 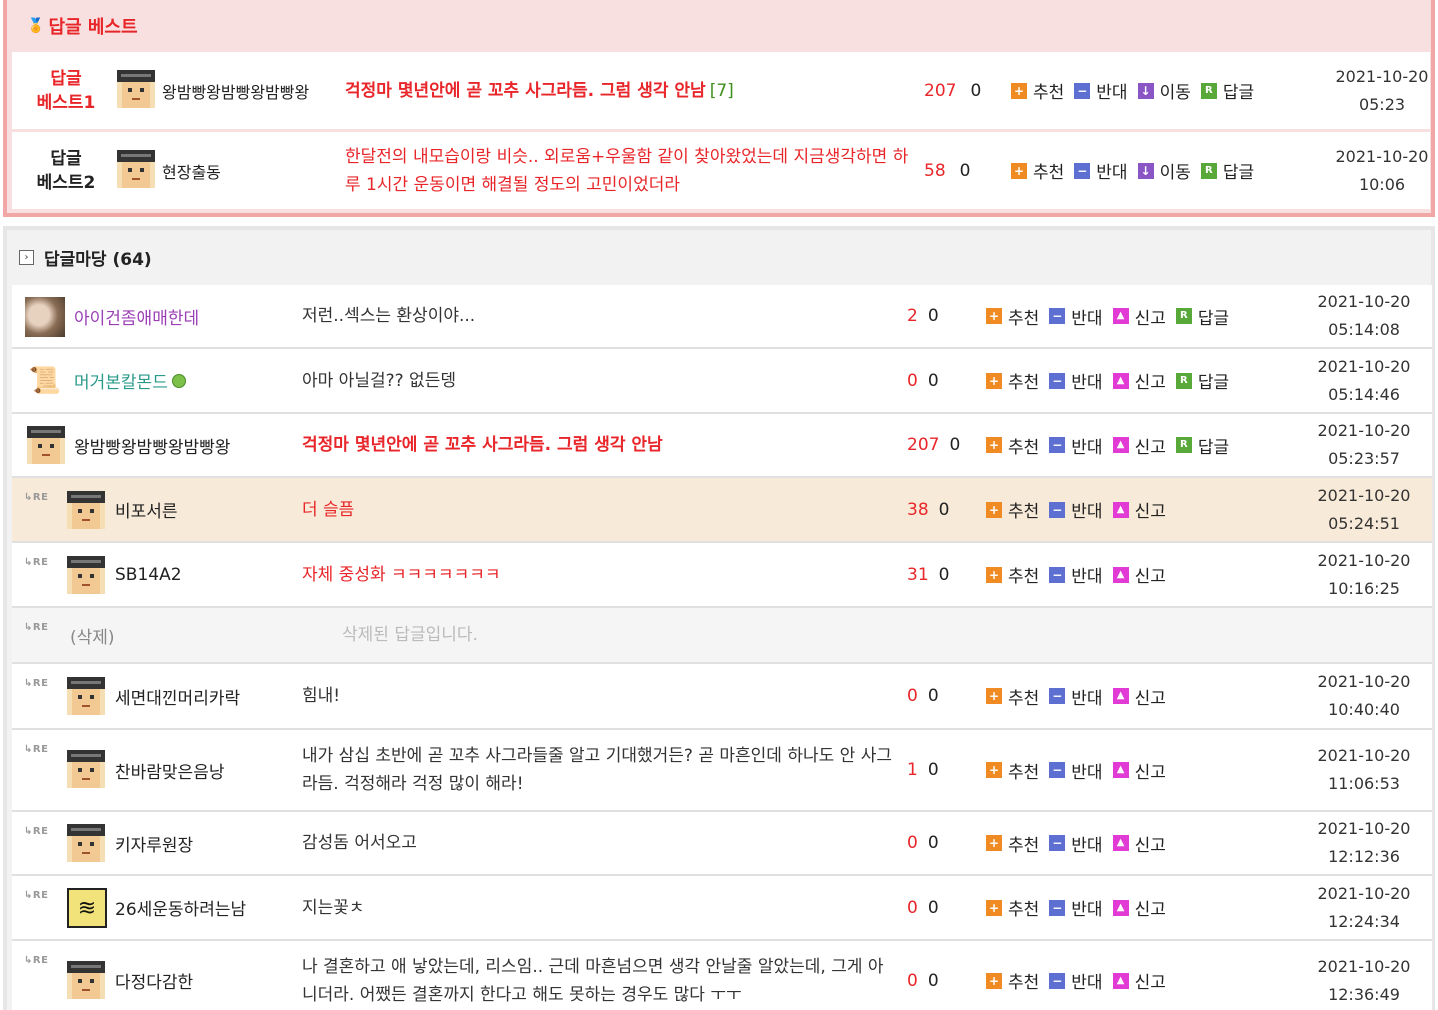 I want to click on upvote-count: 58, so click(x=935, y=170).